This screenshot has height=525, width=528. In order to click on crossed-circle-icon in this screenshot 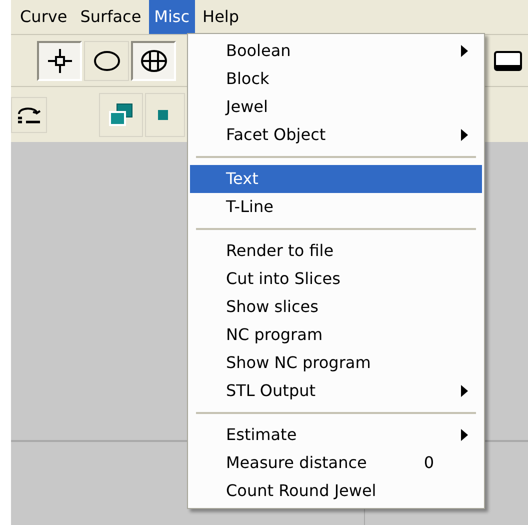, I will do `click(153, 61)`.